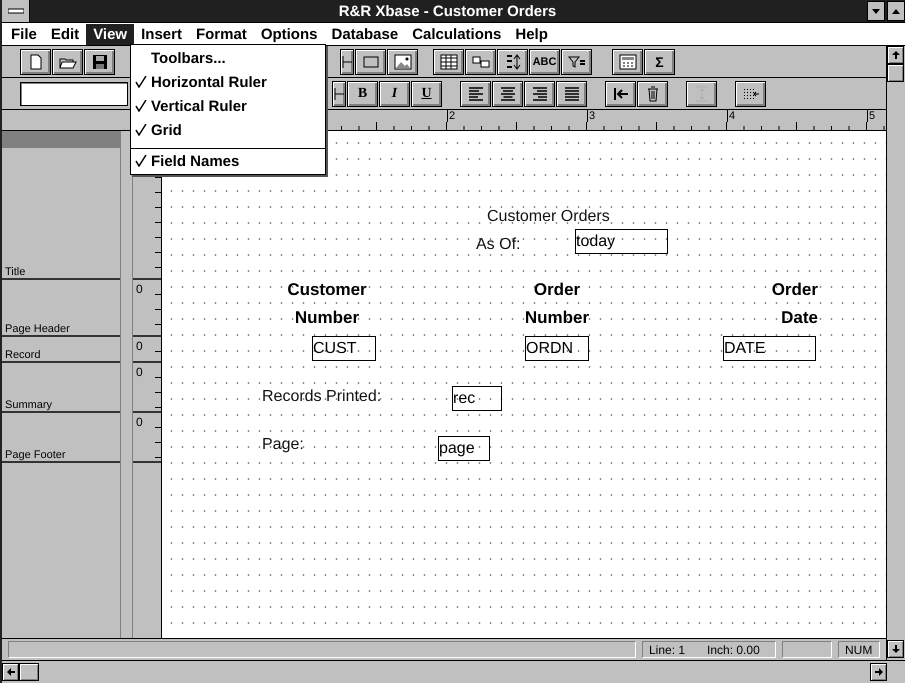 The image size is (905, 683). I want to click on minus-icon, so click(16, 11).